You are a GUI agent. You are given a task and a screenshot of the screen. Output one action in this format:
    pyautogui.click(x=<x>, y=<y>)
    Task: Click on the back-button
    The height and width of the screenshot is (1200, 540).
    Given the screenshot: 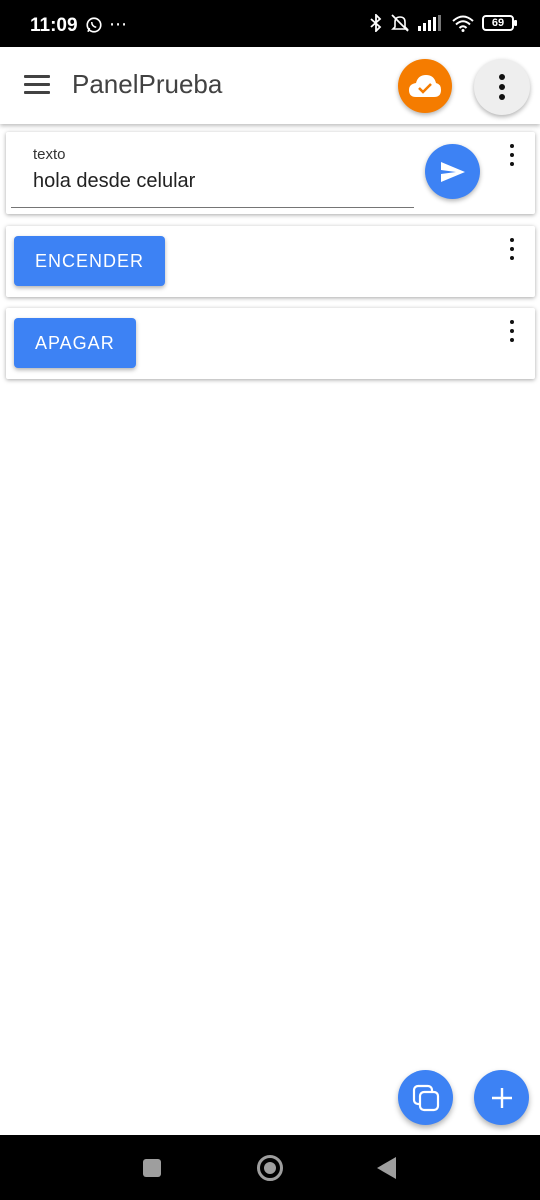 What is the action you would take?
    pyautogui.click(x=386, y=1168)
    